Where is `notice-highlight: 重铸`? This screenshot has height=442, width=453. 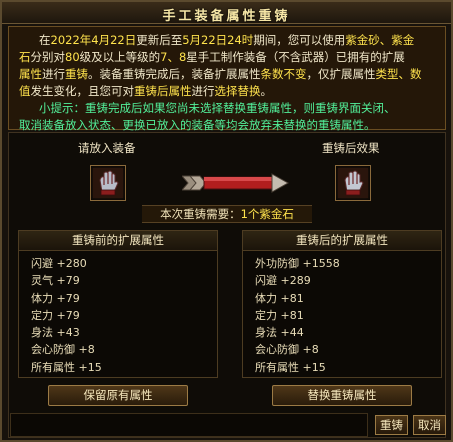 notice-highlight: 重铸 is located at coordinates (76, 74).